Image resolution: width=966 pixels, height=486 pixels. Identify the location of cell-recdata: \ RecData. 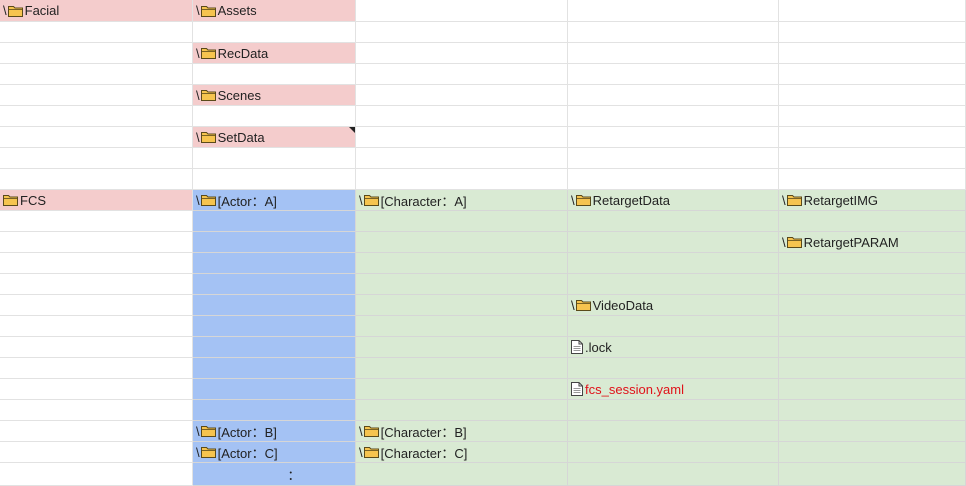
(274, 53).